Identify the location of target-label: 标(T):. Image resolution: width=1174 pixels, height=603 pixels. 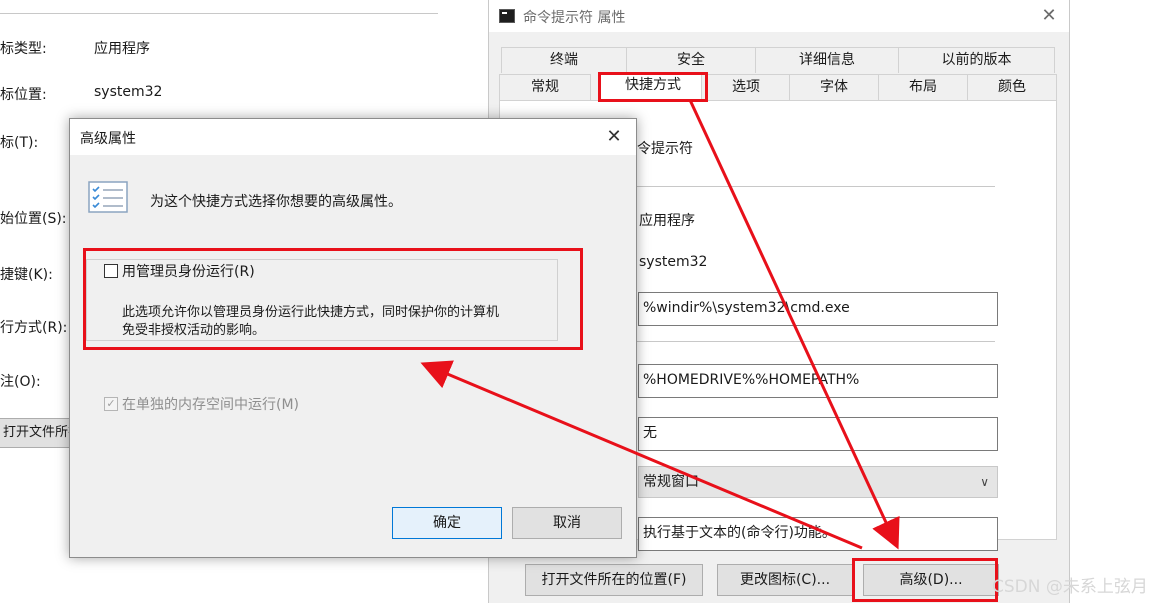
(19, 143).